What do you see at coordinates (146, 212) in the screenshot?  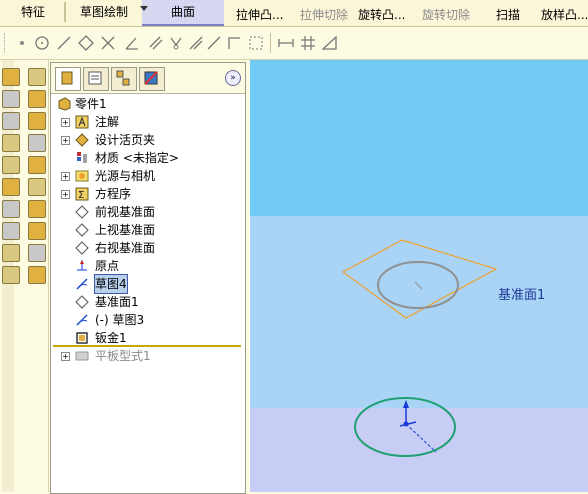 I see `tree-item: 前视基准面` at bounding box center [146, 212].